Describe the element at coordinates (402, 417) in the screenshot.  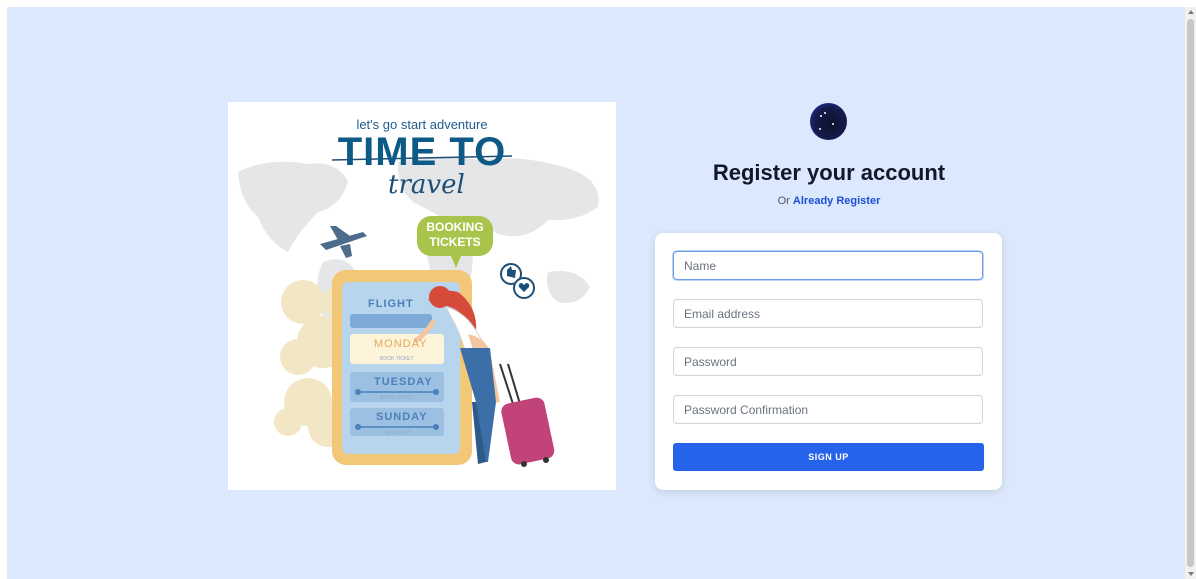
I see `phone-day-3: SUNDAY` at that location.